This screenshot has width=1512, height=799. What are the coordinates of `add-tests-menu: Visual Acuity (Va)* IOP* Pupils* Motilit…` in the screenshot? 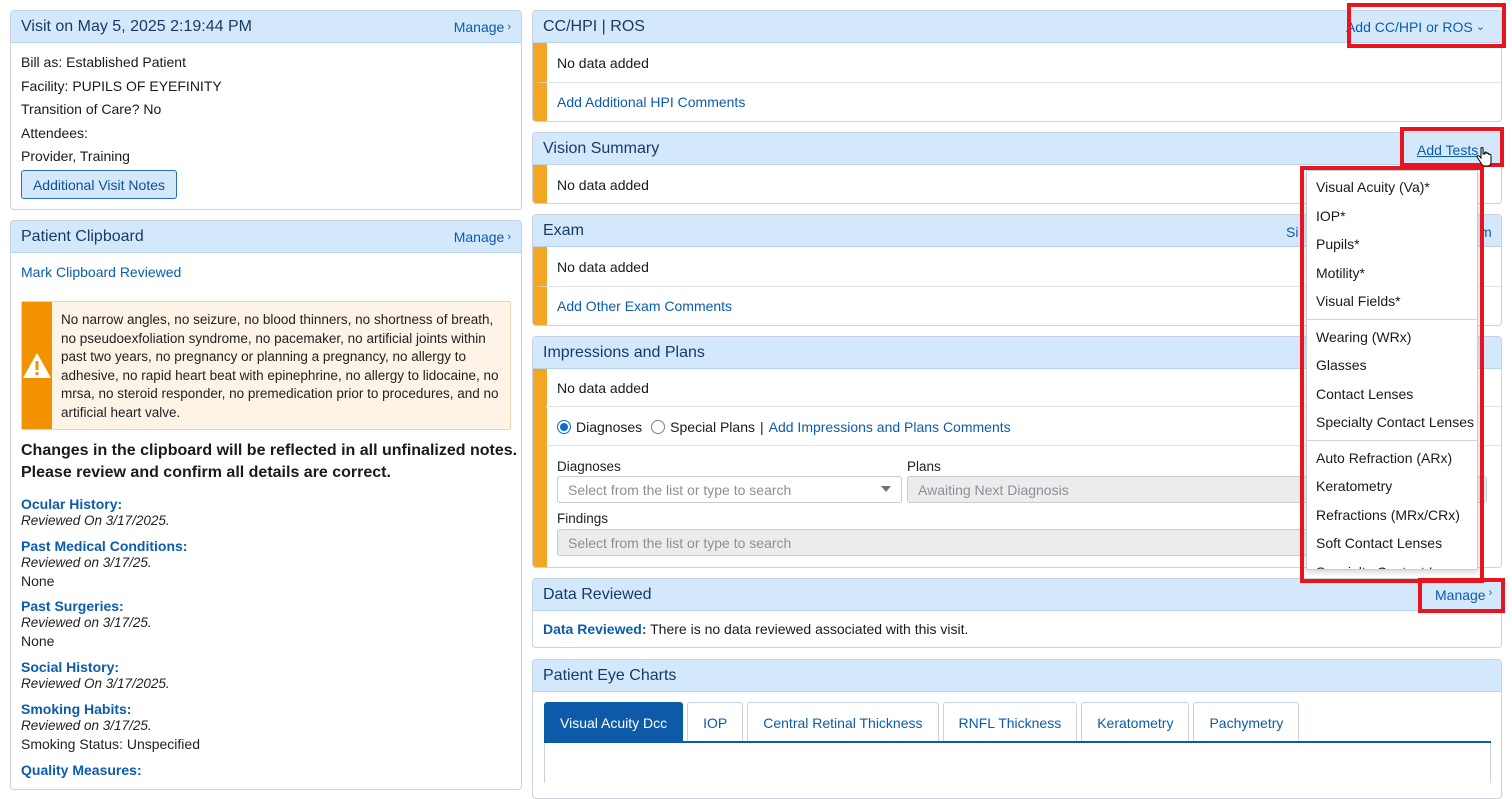 It's located at (1392, 370).